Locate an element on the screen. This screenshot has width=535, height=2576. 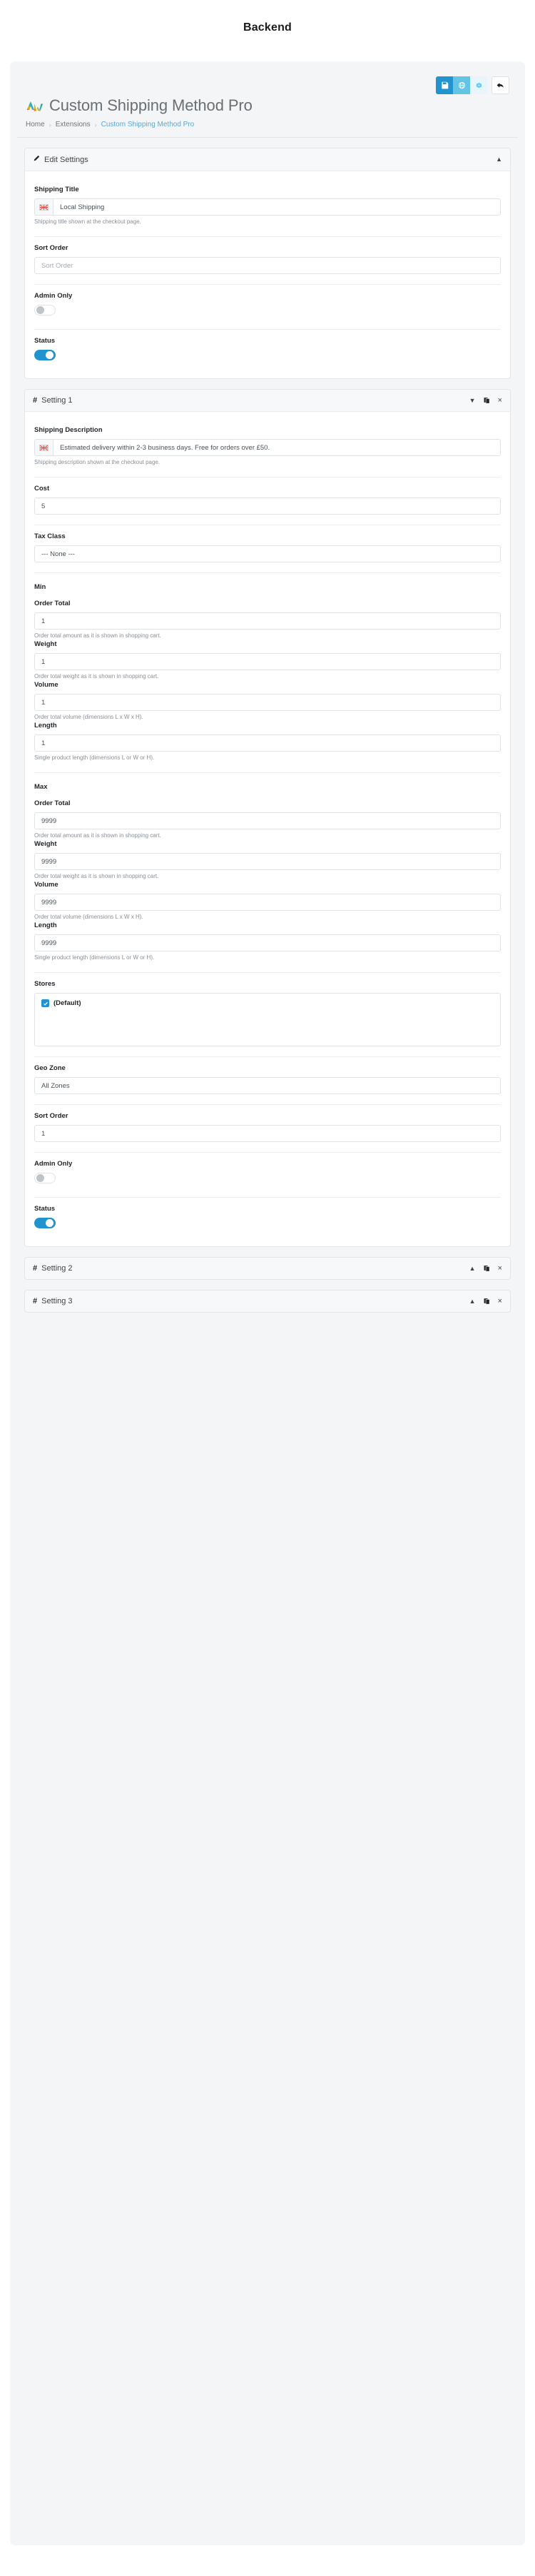
min-weight-input is located at coordinates (267, 662).